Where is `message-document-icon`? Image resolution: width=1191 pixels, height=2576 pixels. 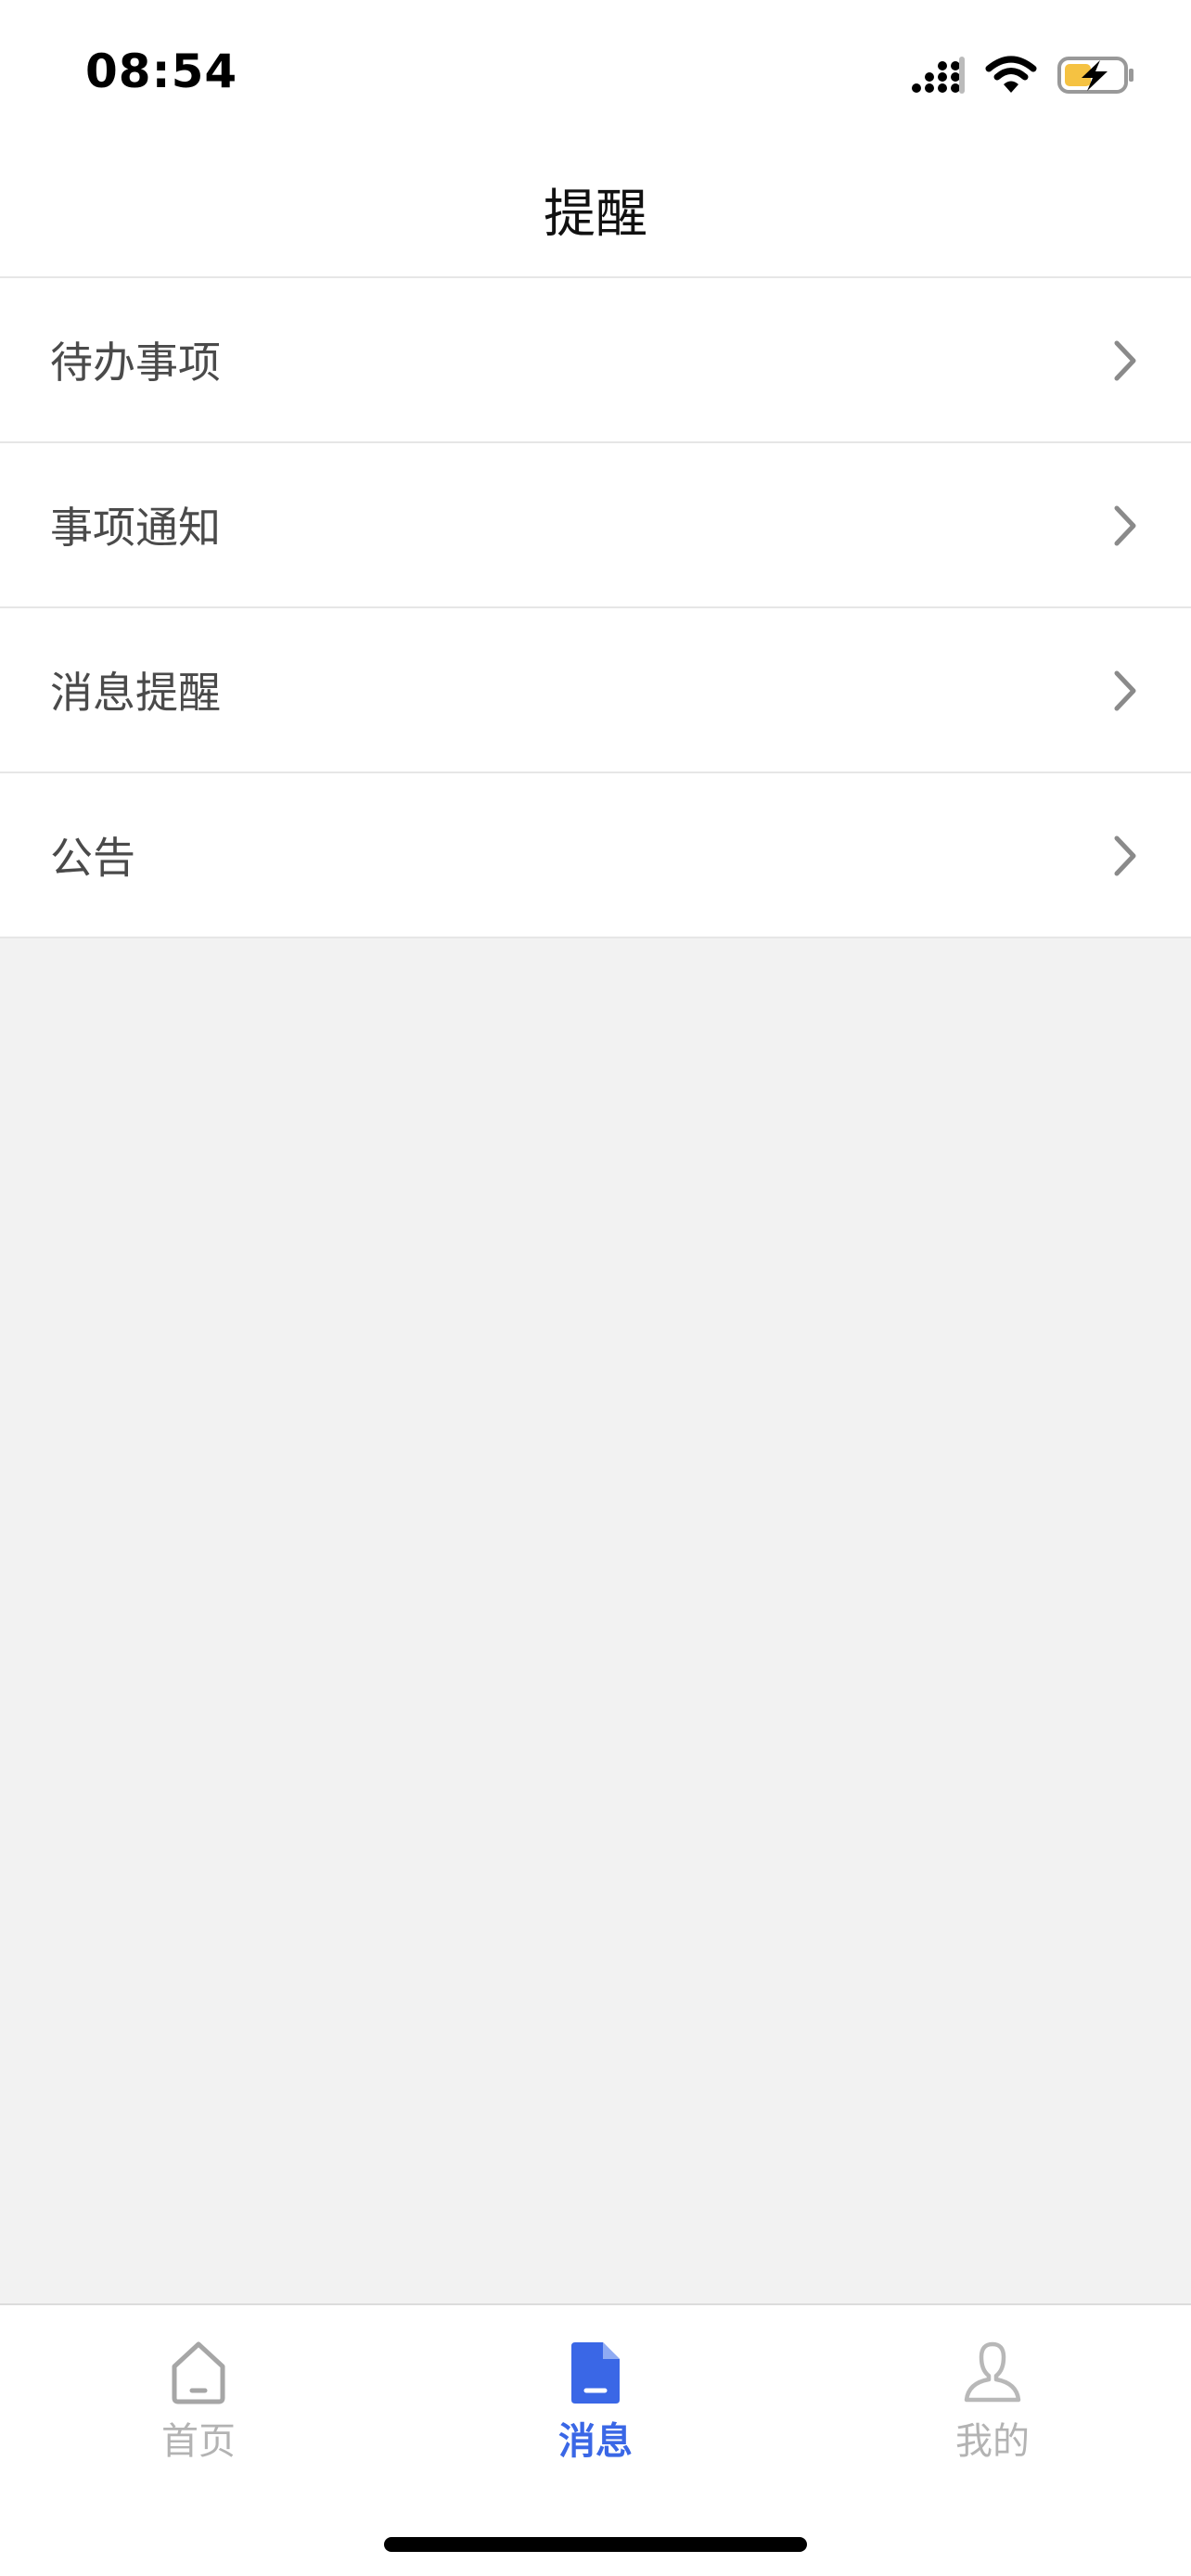 message-document-icon is located at coordinates (595, 2373).